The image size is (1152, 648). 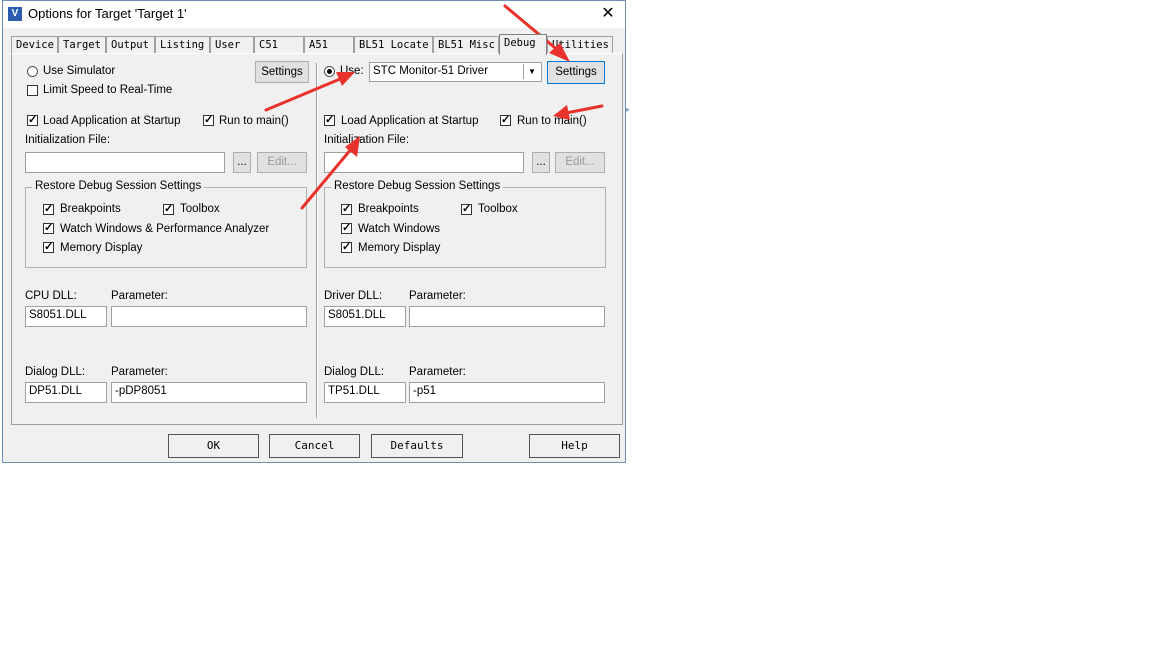 What do you see at coordinates (139, 296) in the screenshot?
I see `cpu-param-label: Parameter:` at bounding box center [139, 296].